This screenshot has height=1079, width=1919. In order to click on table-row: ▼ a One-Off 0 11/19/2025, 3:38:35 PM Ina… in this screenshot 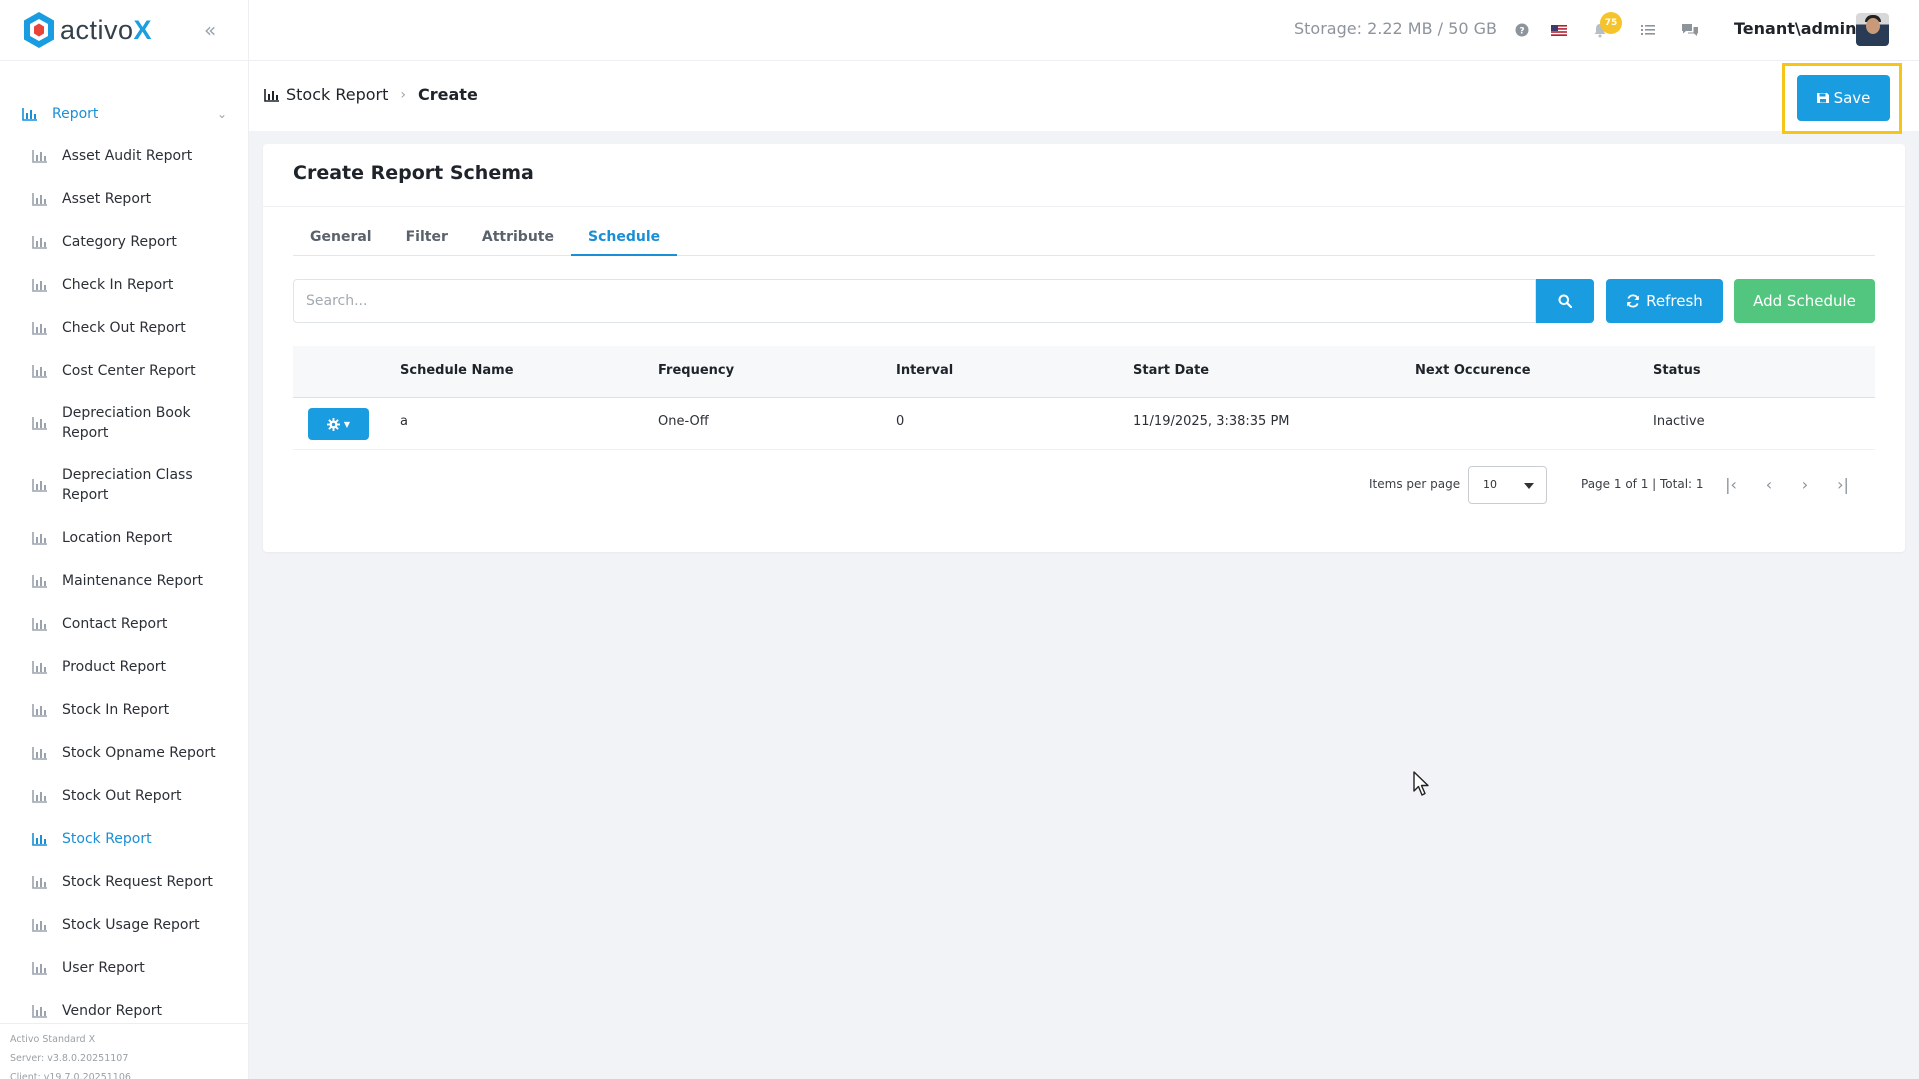, I will do `click(1084, 424)`.